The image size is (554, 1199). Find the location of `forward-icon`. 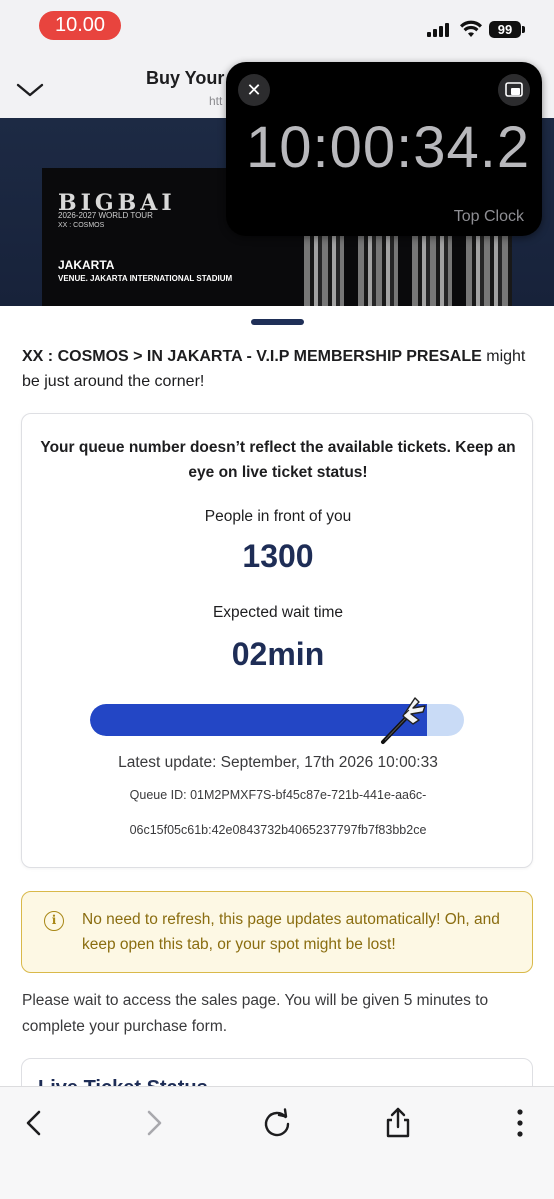

forward-icon is located at coordinates (154, 1123).